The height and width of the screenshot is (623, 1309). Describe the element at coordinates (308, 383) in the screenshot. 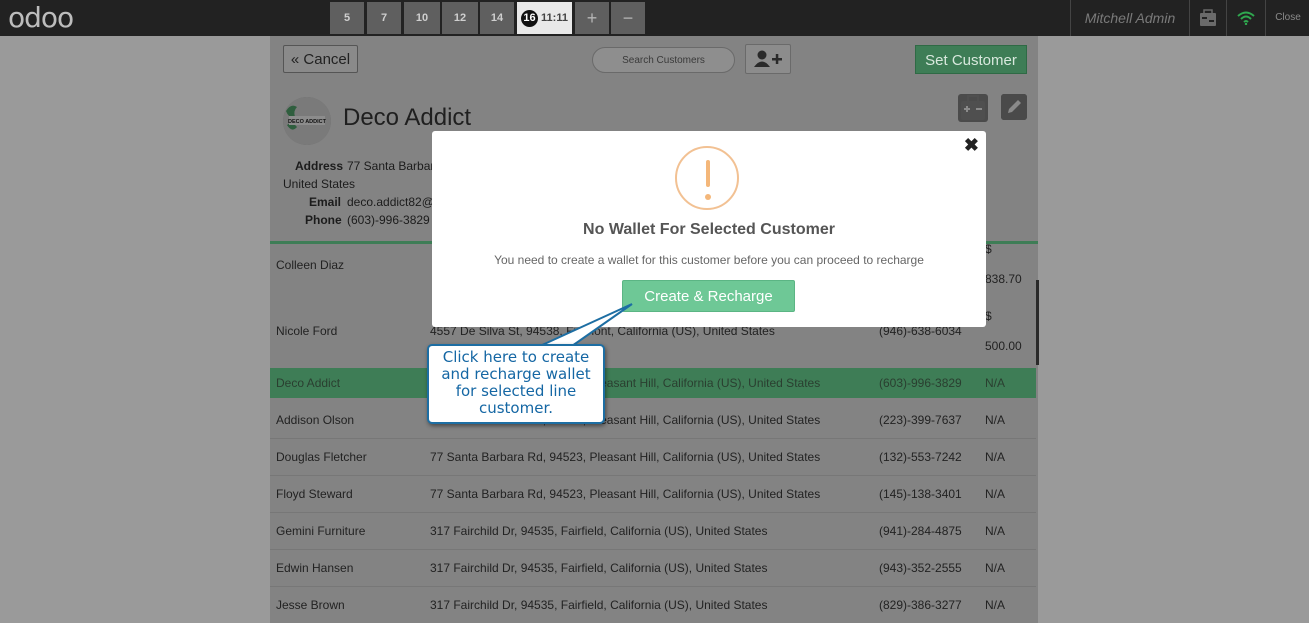

I see `customer-name: Deco Addict` at that location.